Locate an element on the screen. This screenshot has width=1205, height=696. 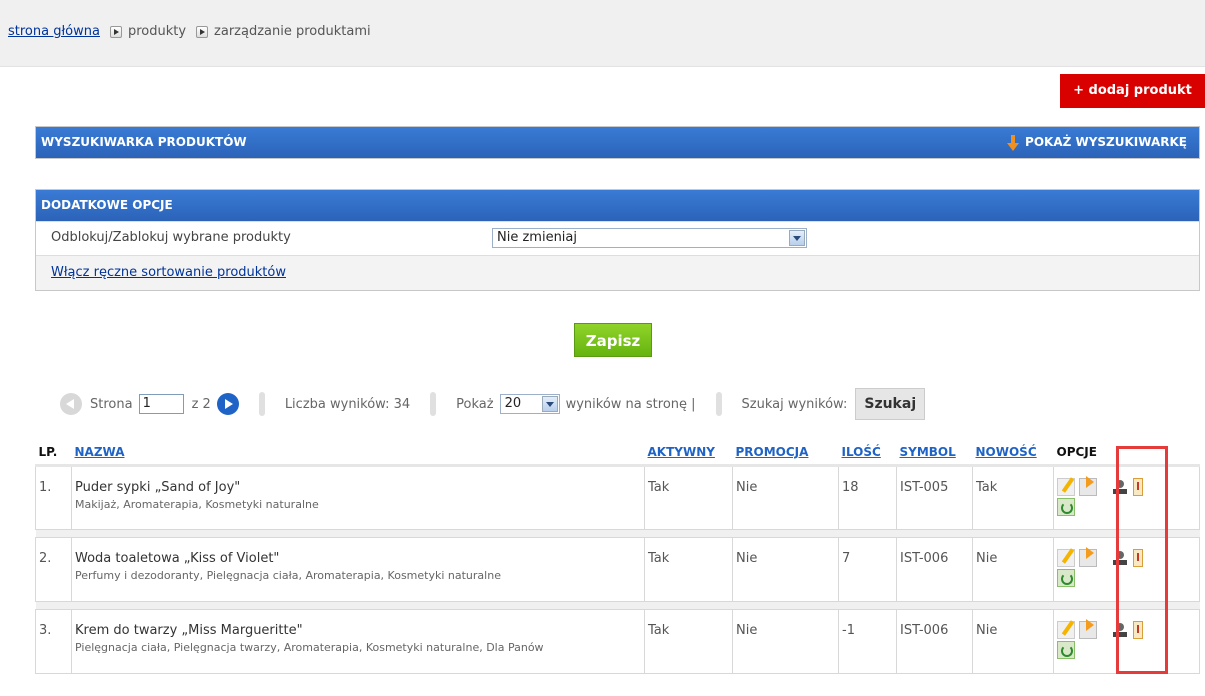
manual-sort-link: Włącz ręczne sortowanie produktów is located at coordinates (168, 272).